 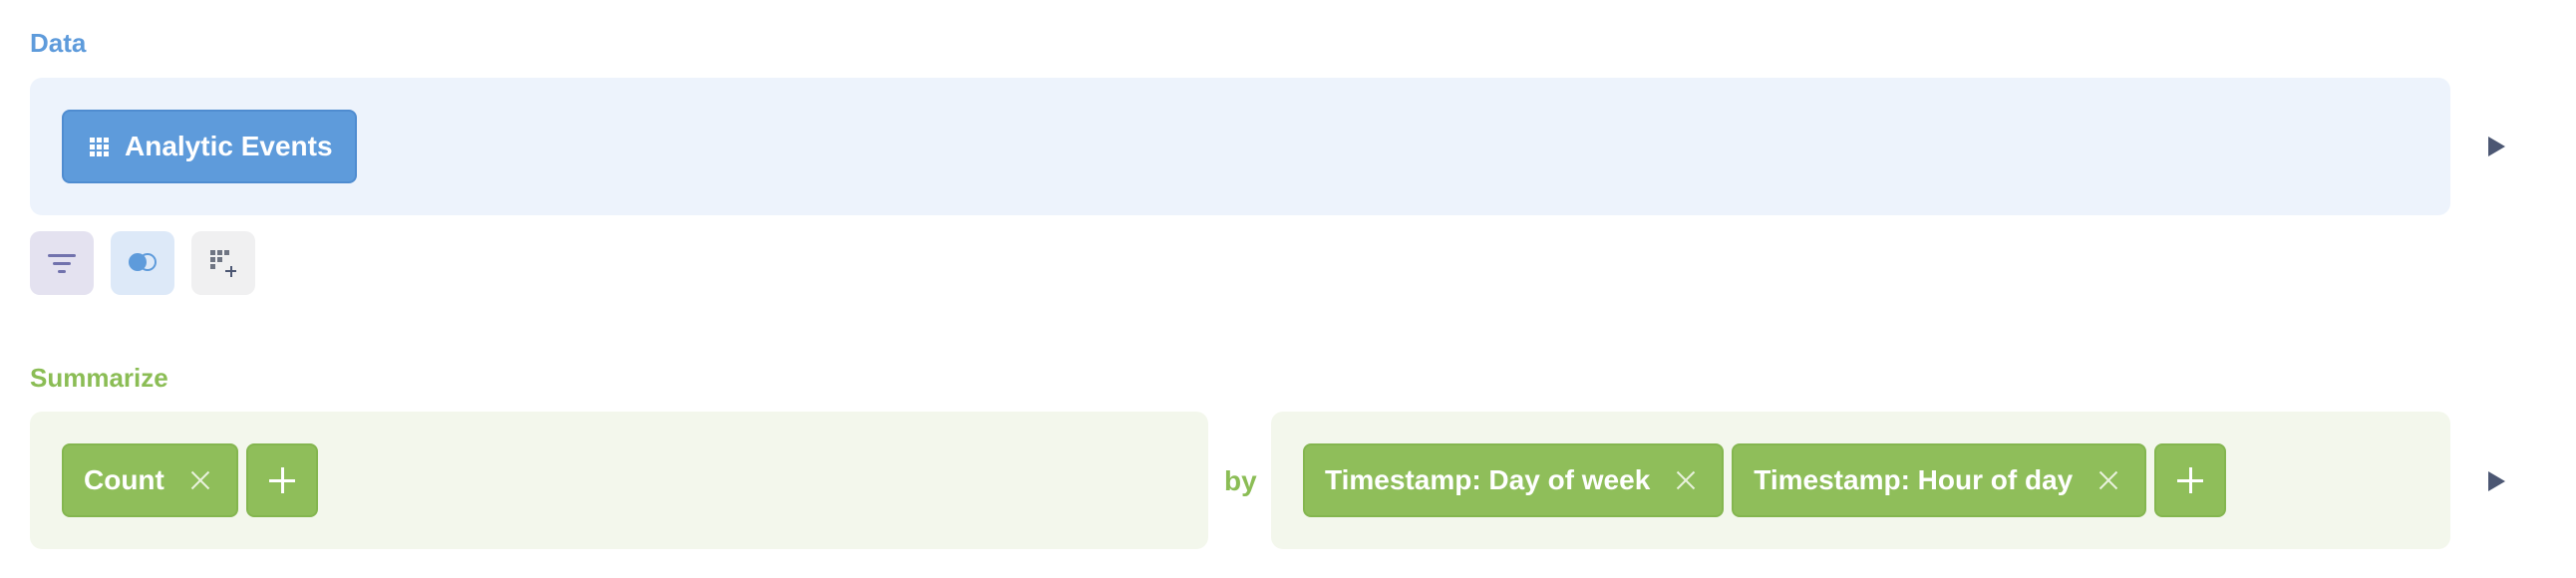 I want to click on breakout-label: Timestamp: Day of week, so click(x=1488, y=479).